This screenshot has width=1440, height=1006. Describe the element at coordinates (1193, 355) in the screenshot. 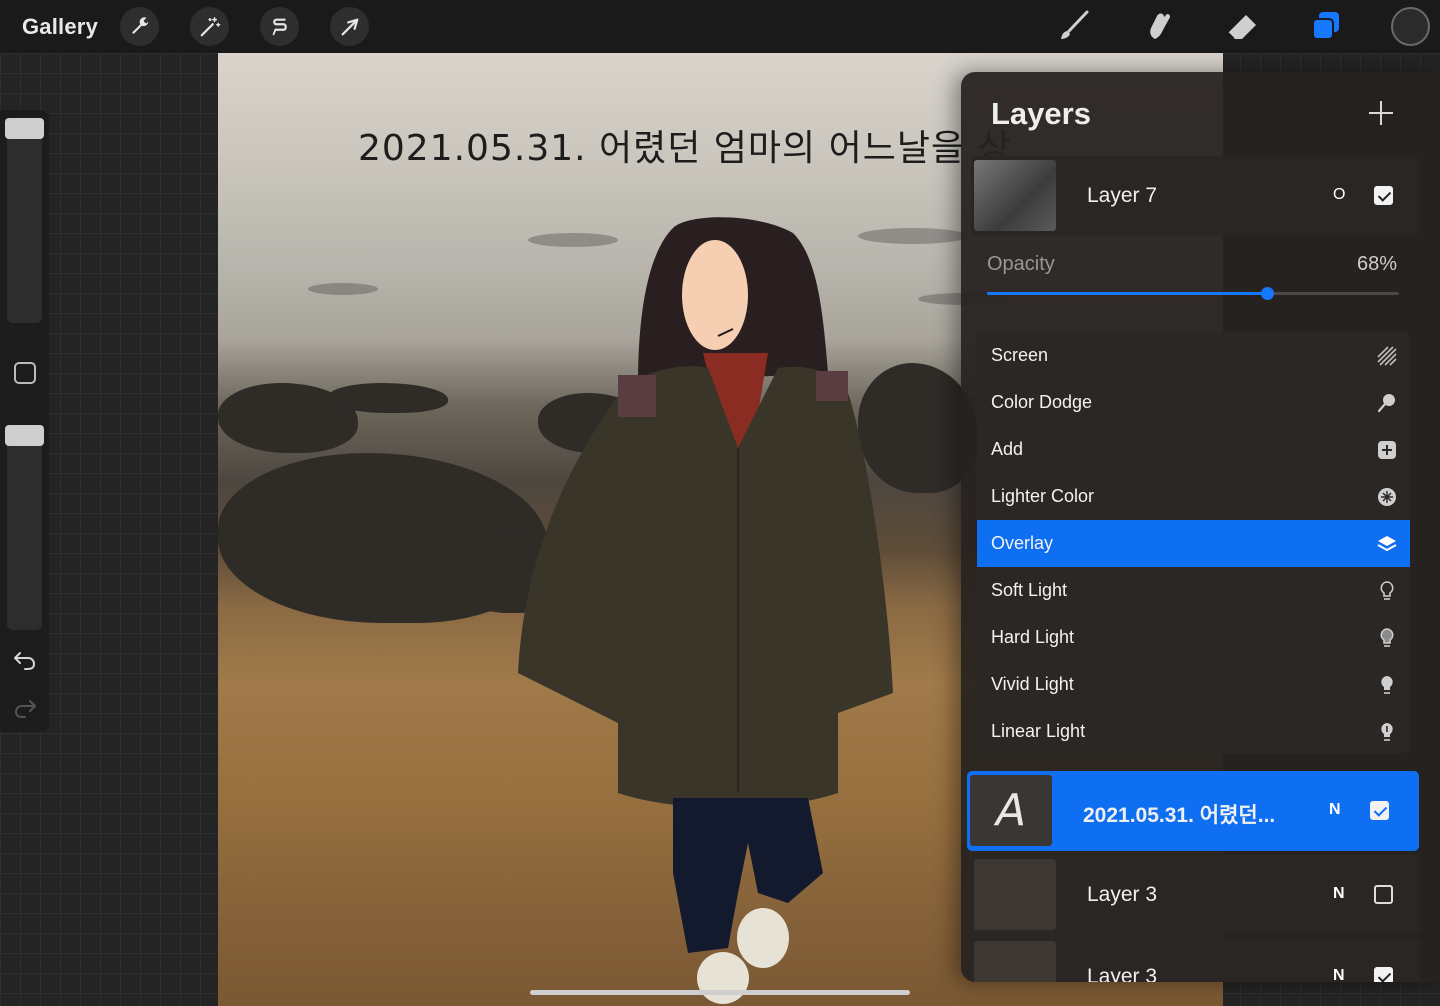

I see `blend-mode-screen: Screen` at that location.